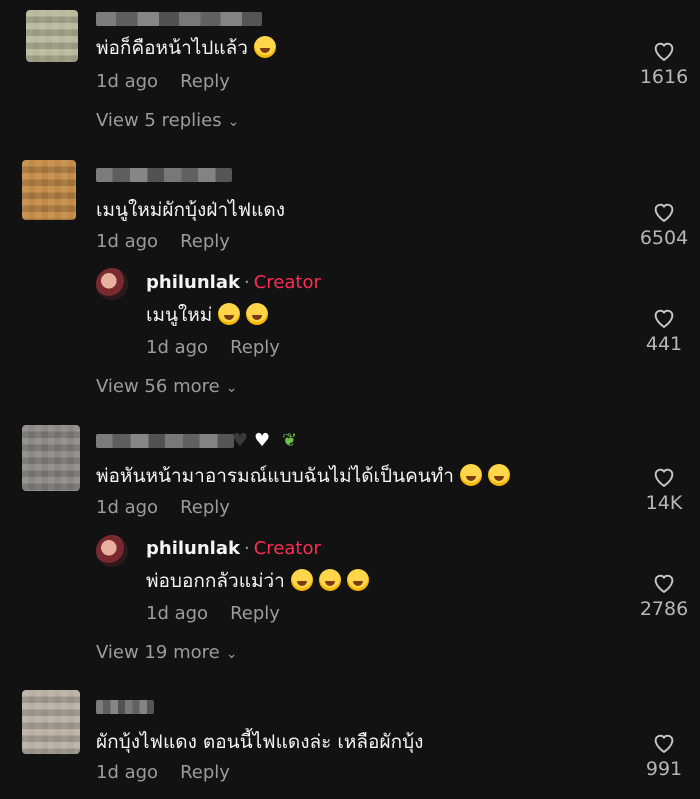  I want to click on like-button: 991, so click(664, 755).